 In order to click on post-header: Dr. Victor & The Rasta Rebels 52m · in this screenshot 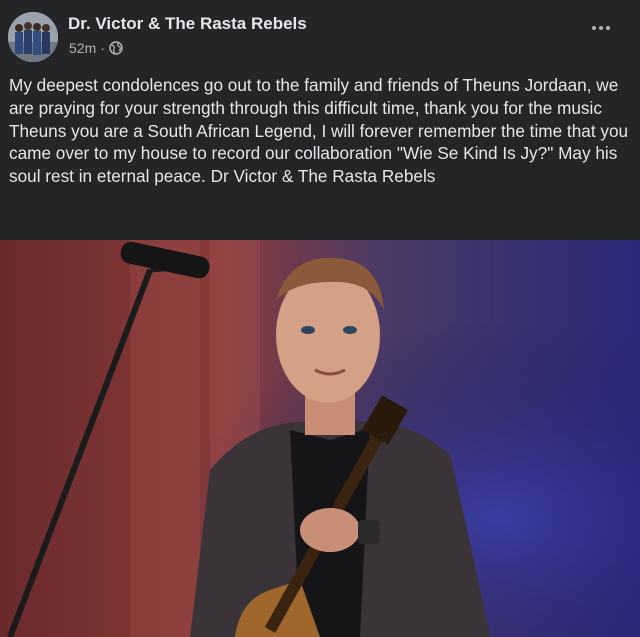, I will do `click(320, 33)`.